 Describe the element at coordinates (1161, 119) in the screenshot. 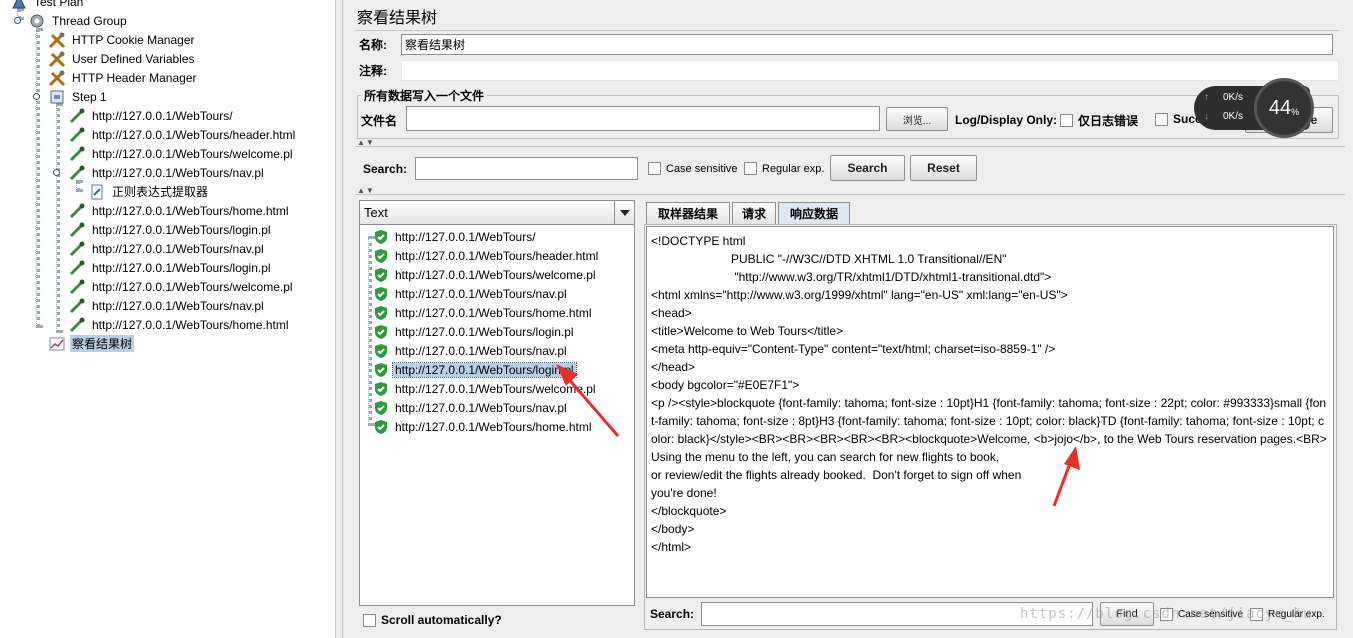

I see `successes-checkbox` at that location.